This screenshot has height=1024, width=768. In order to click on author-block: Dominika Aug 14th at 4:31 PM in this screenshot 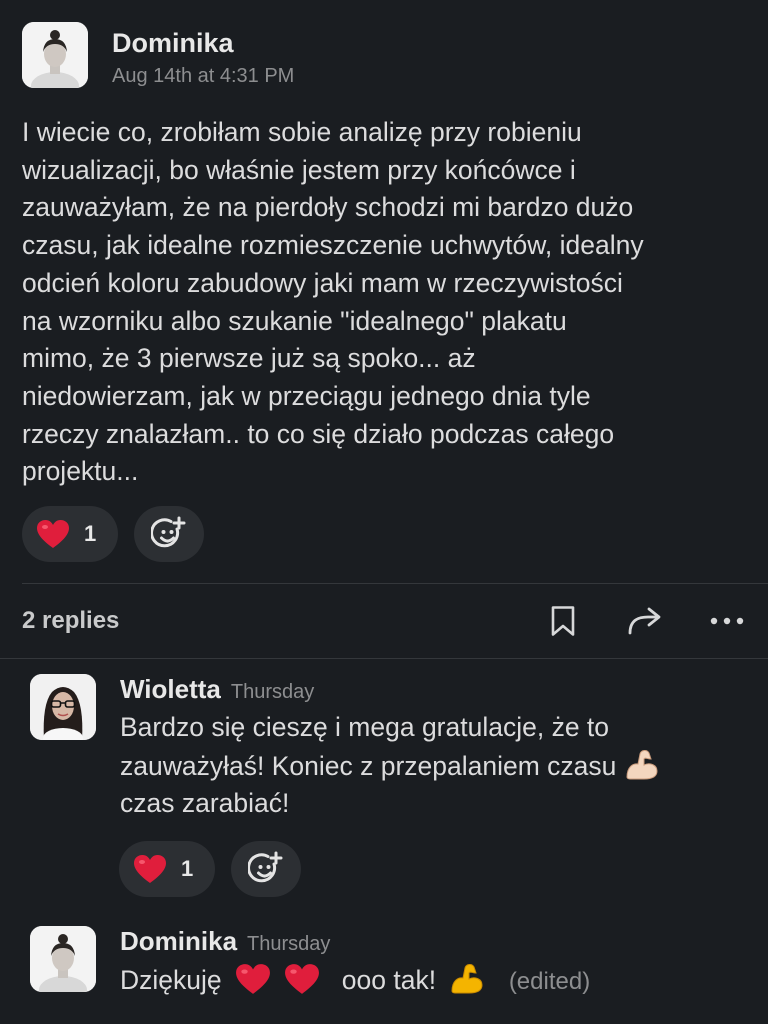, I will do `click(203, 55)`.